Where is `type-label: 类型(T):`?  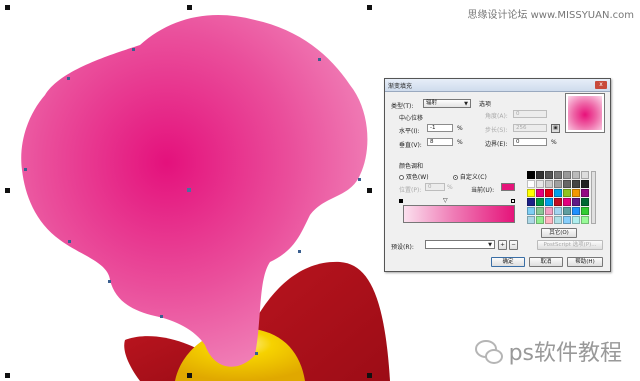
type-label: 类型(T): is located at coordinates (402, 106).